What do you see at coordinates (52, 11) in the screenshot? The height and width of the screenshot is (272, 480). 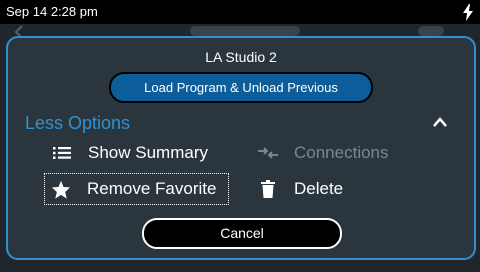 I see `status-time: Sep 14 2:28 pm` at bounding box center [52, 11].